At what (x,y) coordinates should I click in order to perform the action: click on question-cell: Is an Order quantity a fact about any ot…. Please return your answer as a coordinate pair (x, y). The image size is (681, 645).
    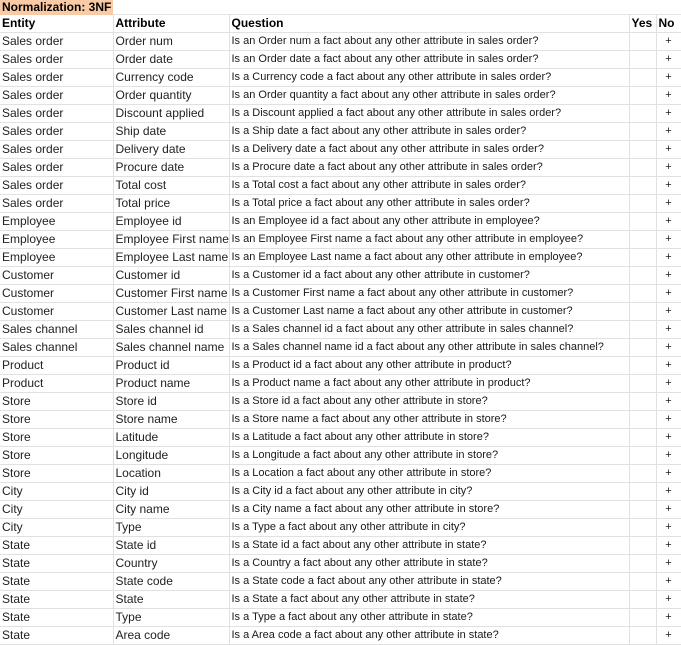
    Looking at the image, I should click on (429, 95).